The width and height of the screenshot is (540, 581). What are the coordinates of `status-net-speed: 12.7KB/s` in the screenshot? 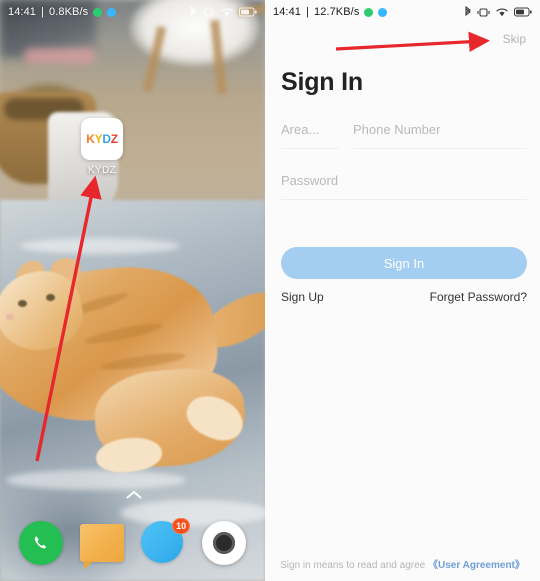 It's located at (337, 12).